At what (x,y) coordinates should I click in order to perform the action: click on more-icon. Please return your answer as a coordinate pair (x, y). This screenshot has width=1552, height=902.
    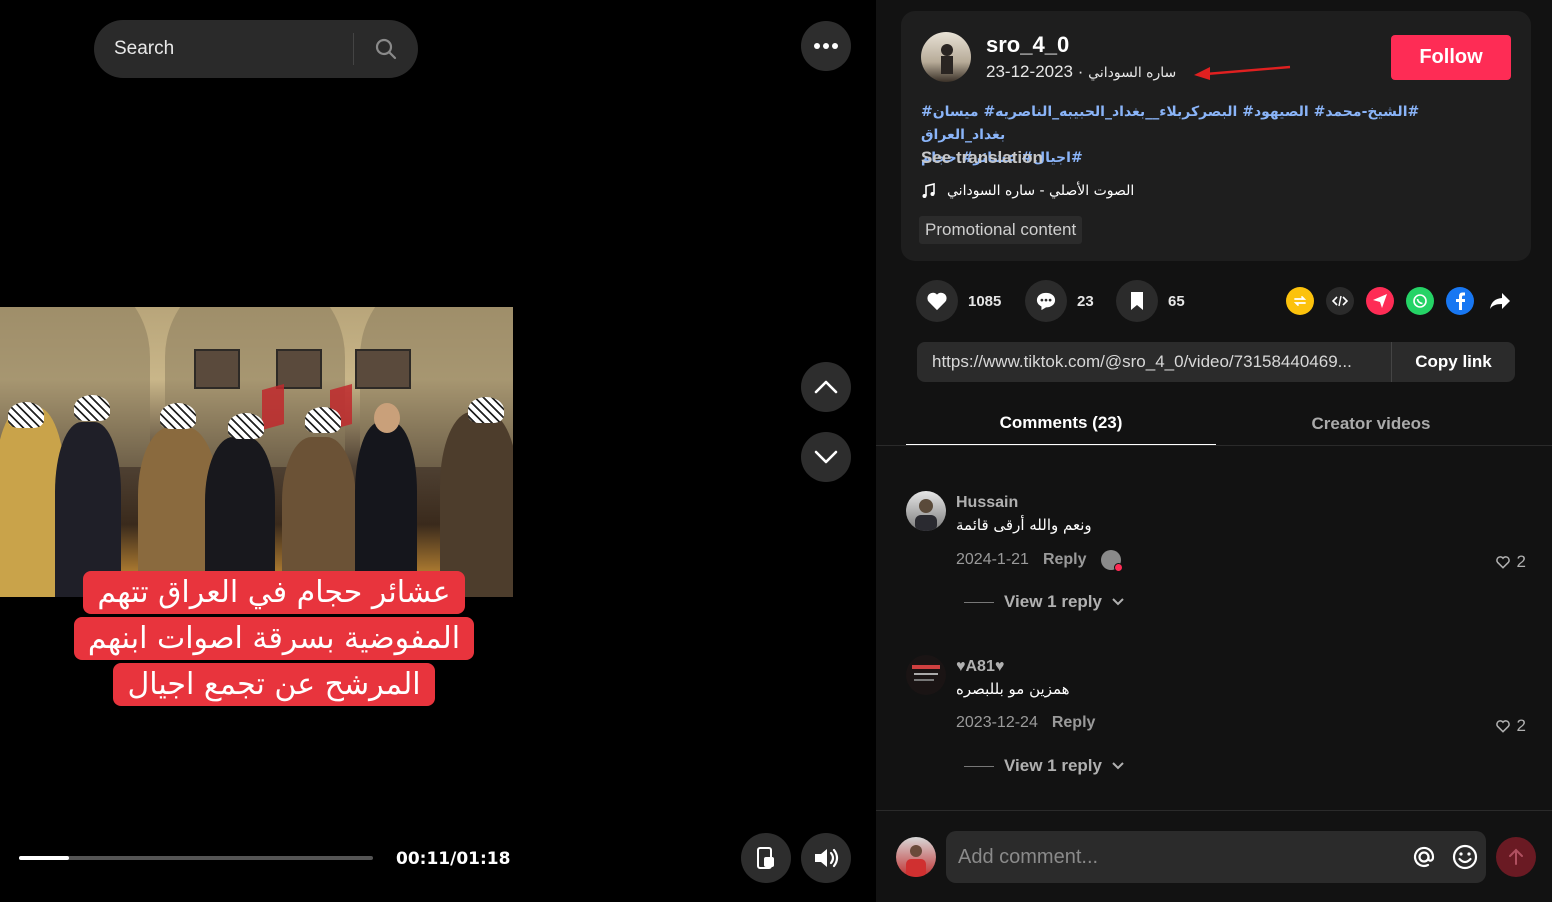
    Looking at the image, I should click on (826, 46).